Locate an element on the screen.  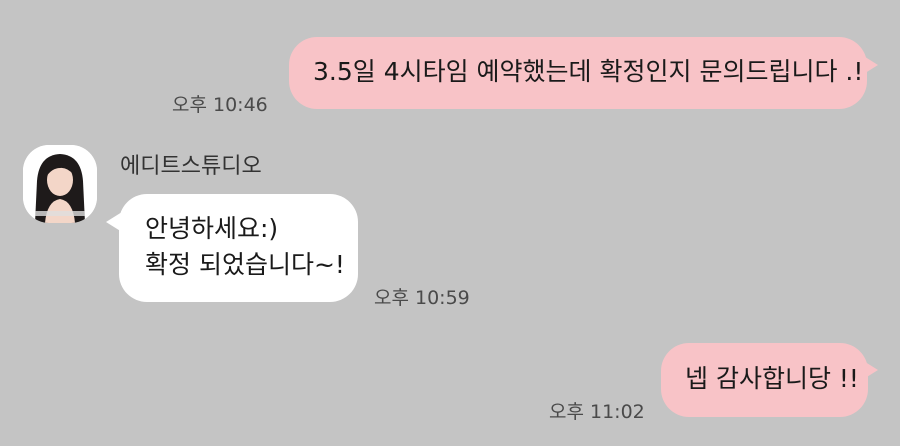
message-line: 확정 되었습니다~! is located at coordinates (245, 264).